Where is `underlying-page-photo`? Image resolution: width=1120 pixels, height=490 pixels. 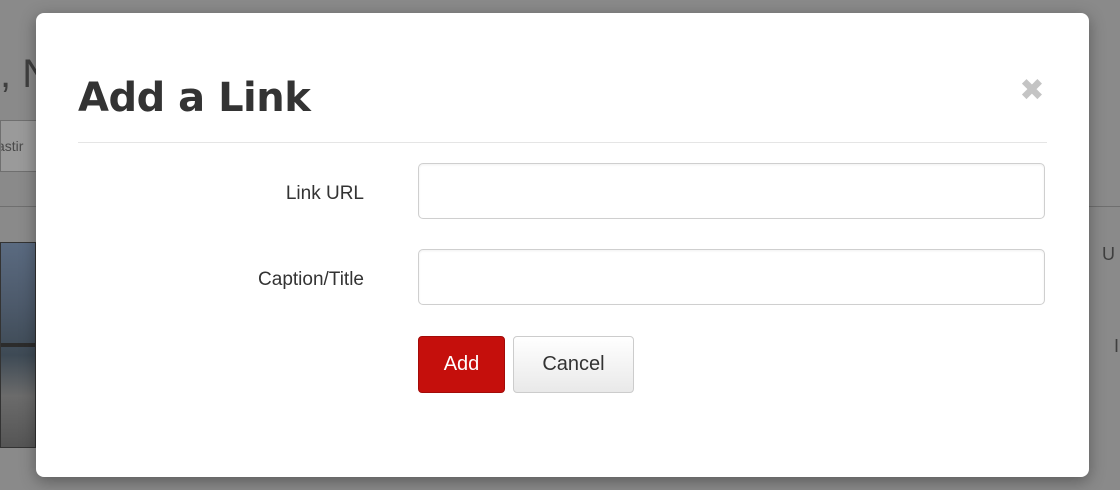
underlying-page-photo is located at coordinates (18, 345).